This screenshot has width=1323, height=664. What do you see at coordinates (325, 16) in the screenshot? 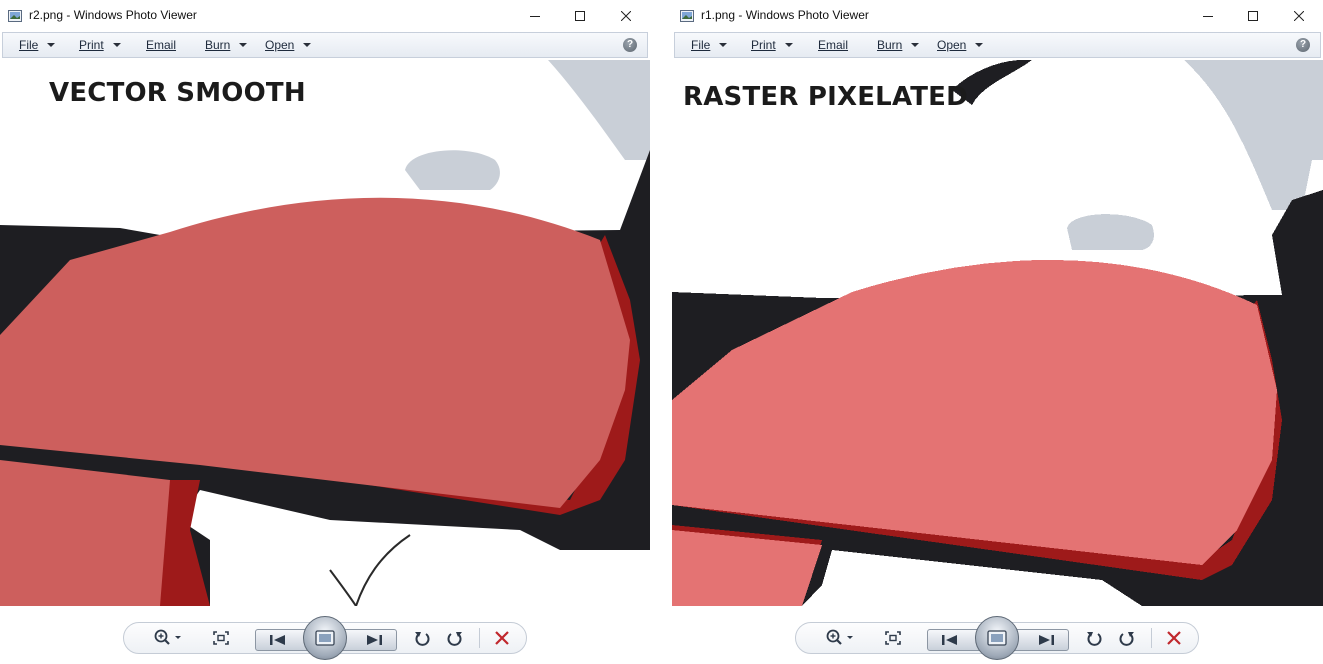
I see `title-bar: r2.png - Windows Photo Viewer` at bounding box center [325, 16].